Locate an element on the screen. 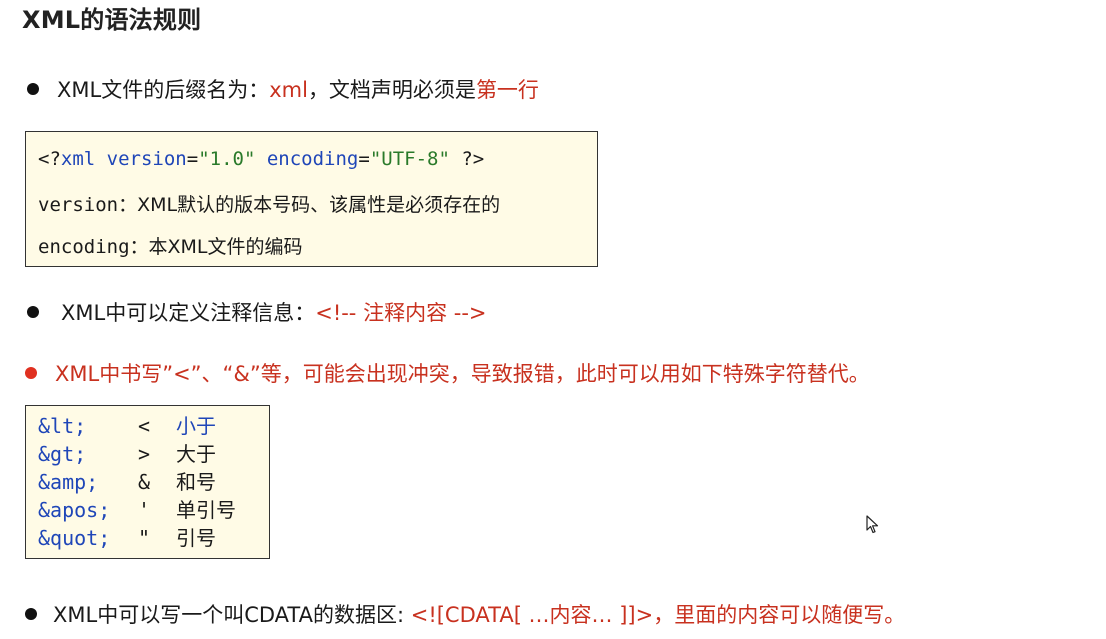  entity-code: &gt; is located at coordinates (62, 454).